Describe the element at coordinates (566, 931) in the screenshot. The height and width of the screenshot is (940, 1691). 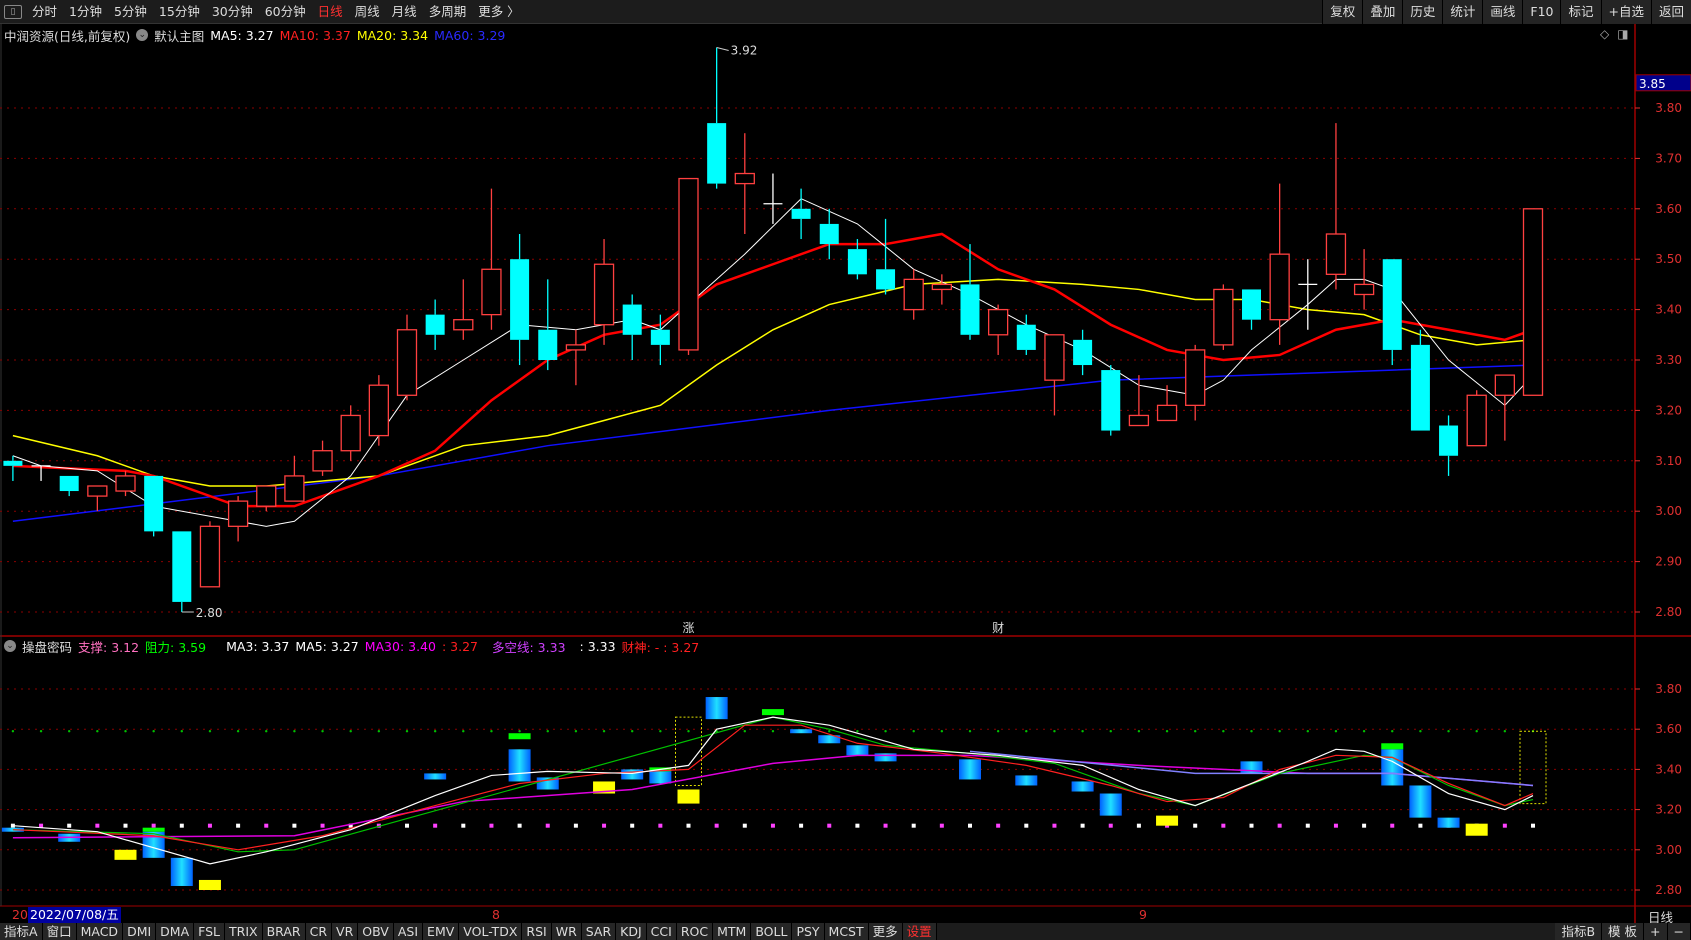
I see `indicator-tab: WR` at that location.